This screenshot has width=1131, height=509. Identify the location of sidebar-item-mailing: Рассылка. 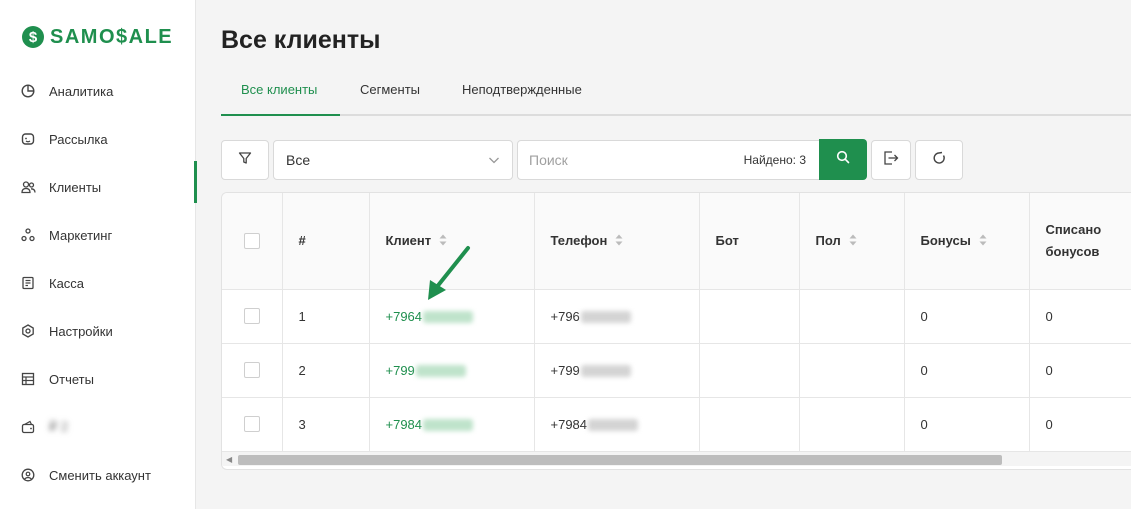
(98, 139).